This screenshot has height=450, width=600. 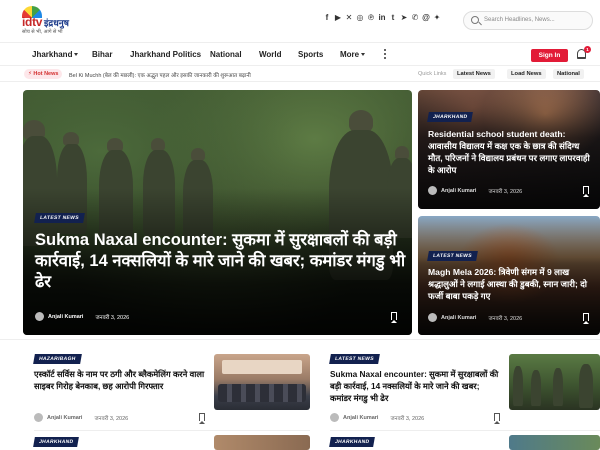 What do you see at coordinates (404, 18) in the screenshot?
I see `telegram-icon: ➤` at bounding box center [404, 18].